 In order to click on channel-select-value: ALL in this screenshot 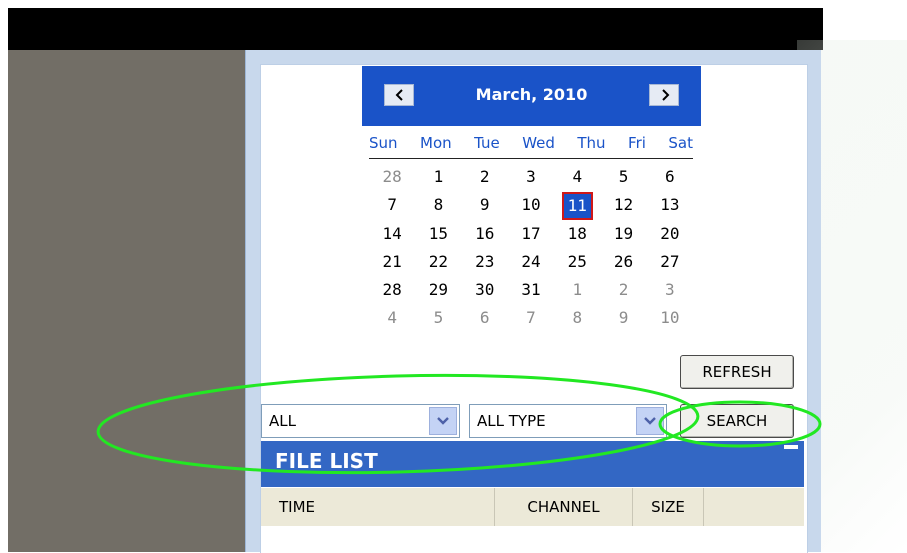, I will do `click(282, 421)`.